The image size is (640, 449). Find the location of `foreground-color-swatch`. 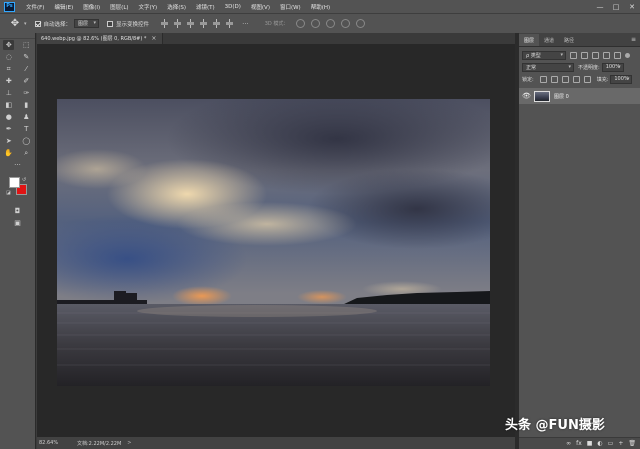

foreground-color-swatch is located at coordinates (14, 182).